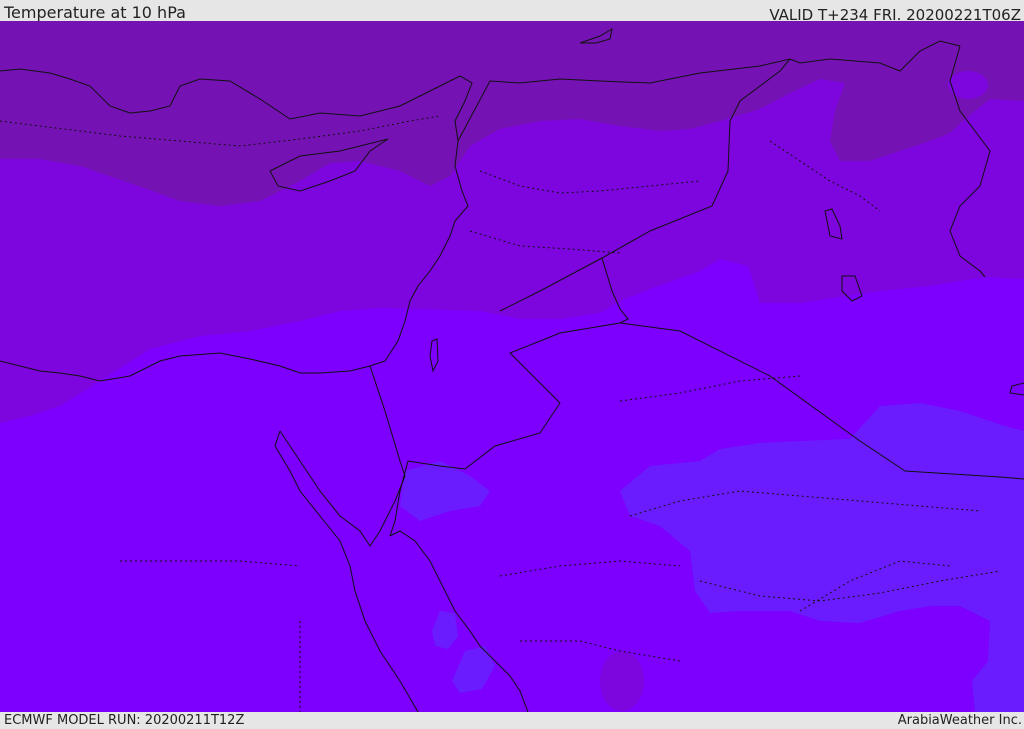 The width and height of the screenshot is (1024, 729). I want to click on credit: ArabiaWeather Inc., so click(959, 720).